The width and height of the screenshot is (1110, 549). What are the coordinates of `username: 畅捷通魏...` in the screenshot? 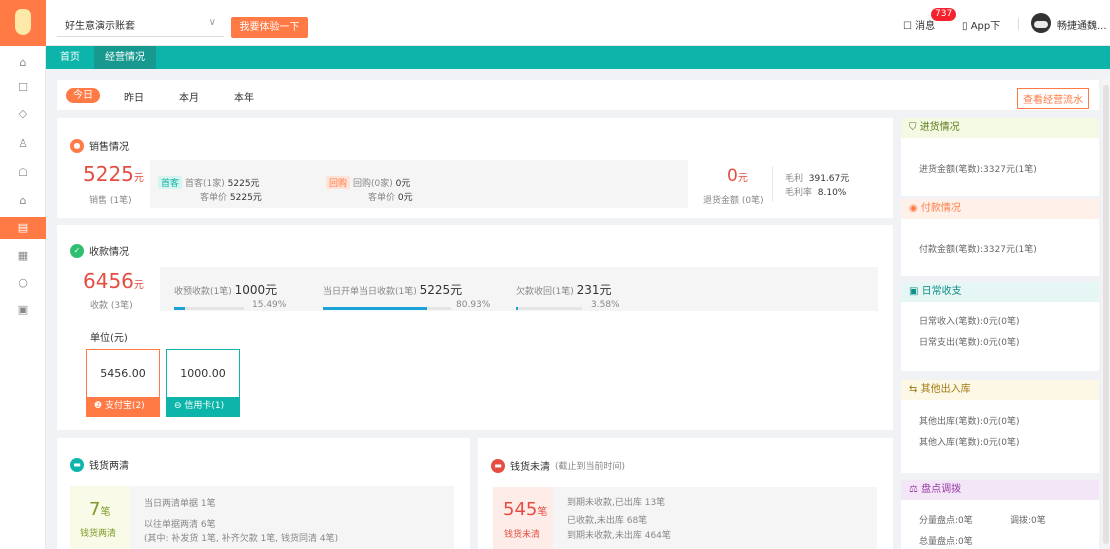 It's located at (1082, 24).